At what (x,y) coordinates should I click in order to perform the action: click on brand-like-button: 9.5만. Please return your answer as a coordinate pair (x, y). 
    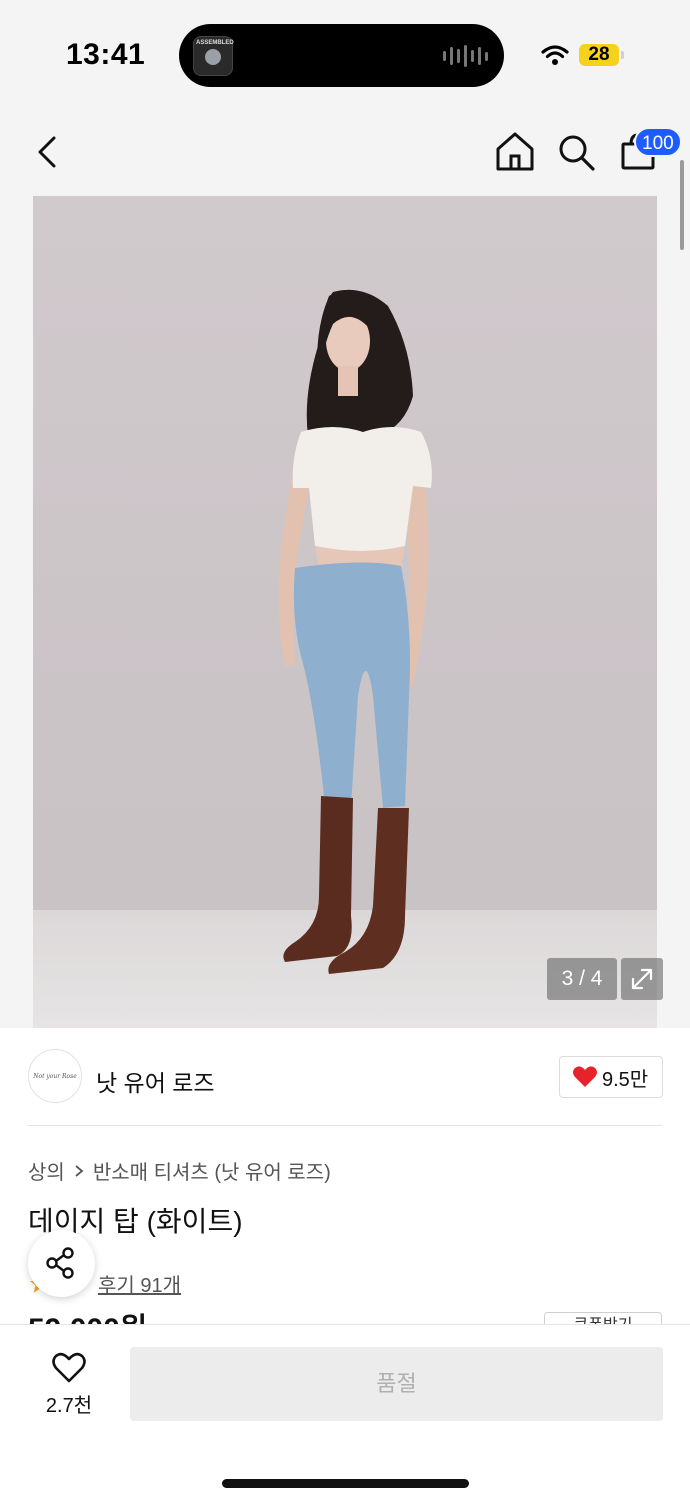
    Looking at the image, I should click on (611, 1077).